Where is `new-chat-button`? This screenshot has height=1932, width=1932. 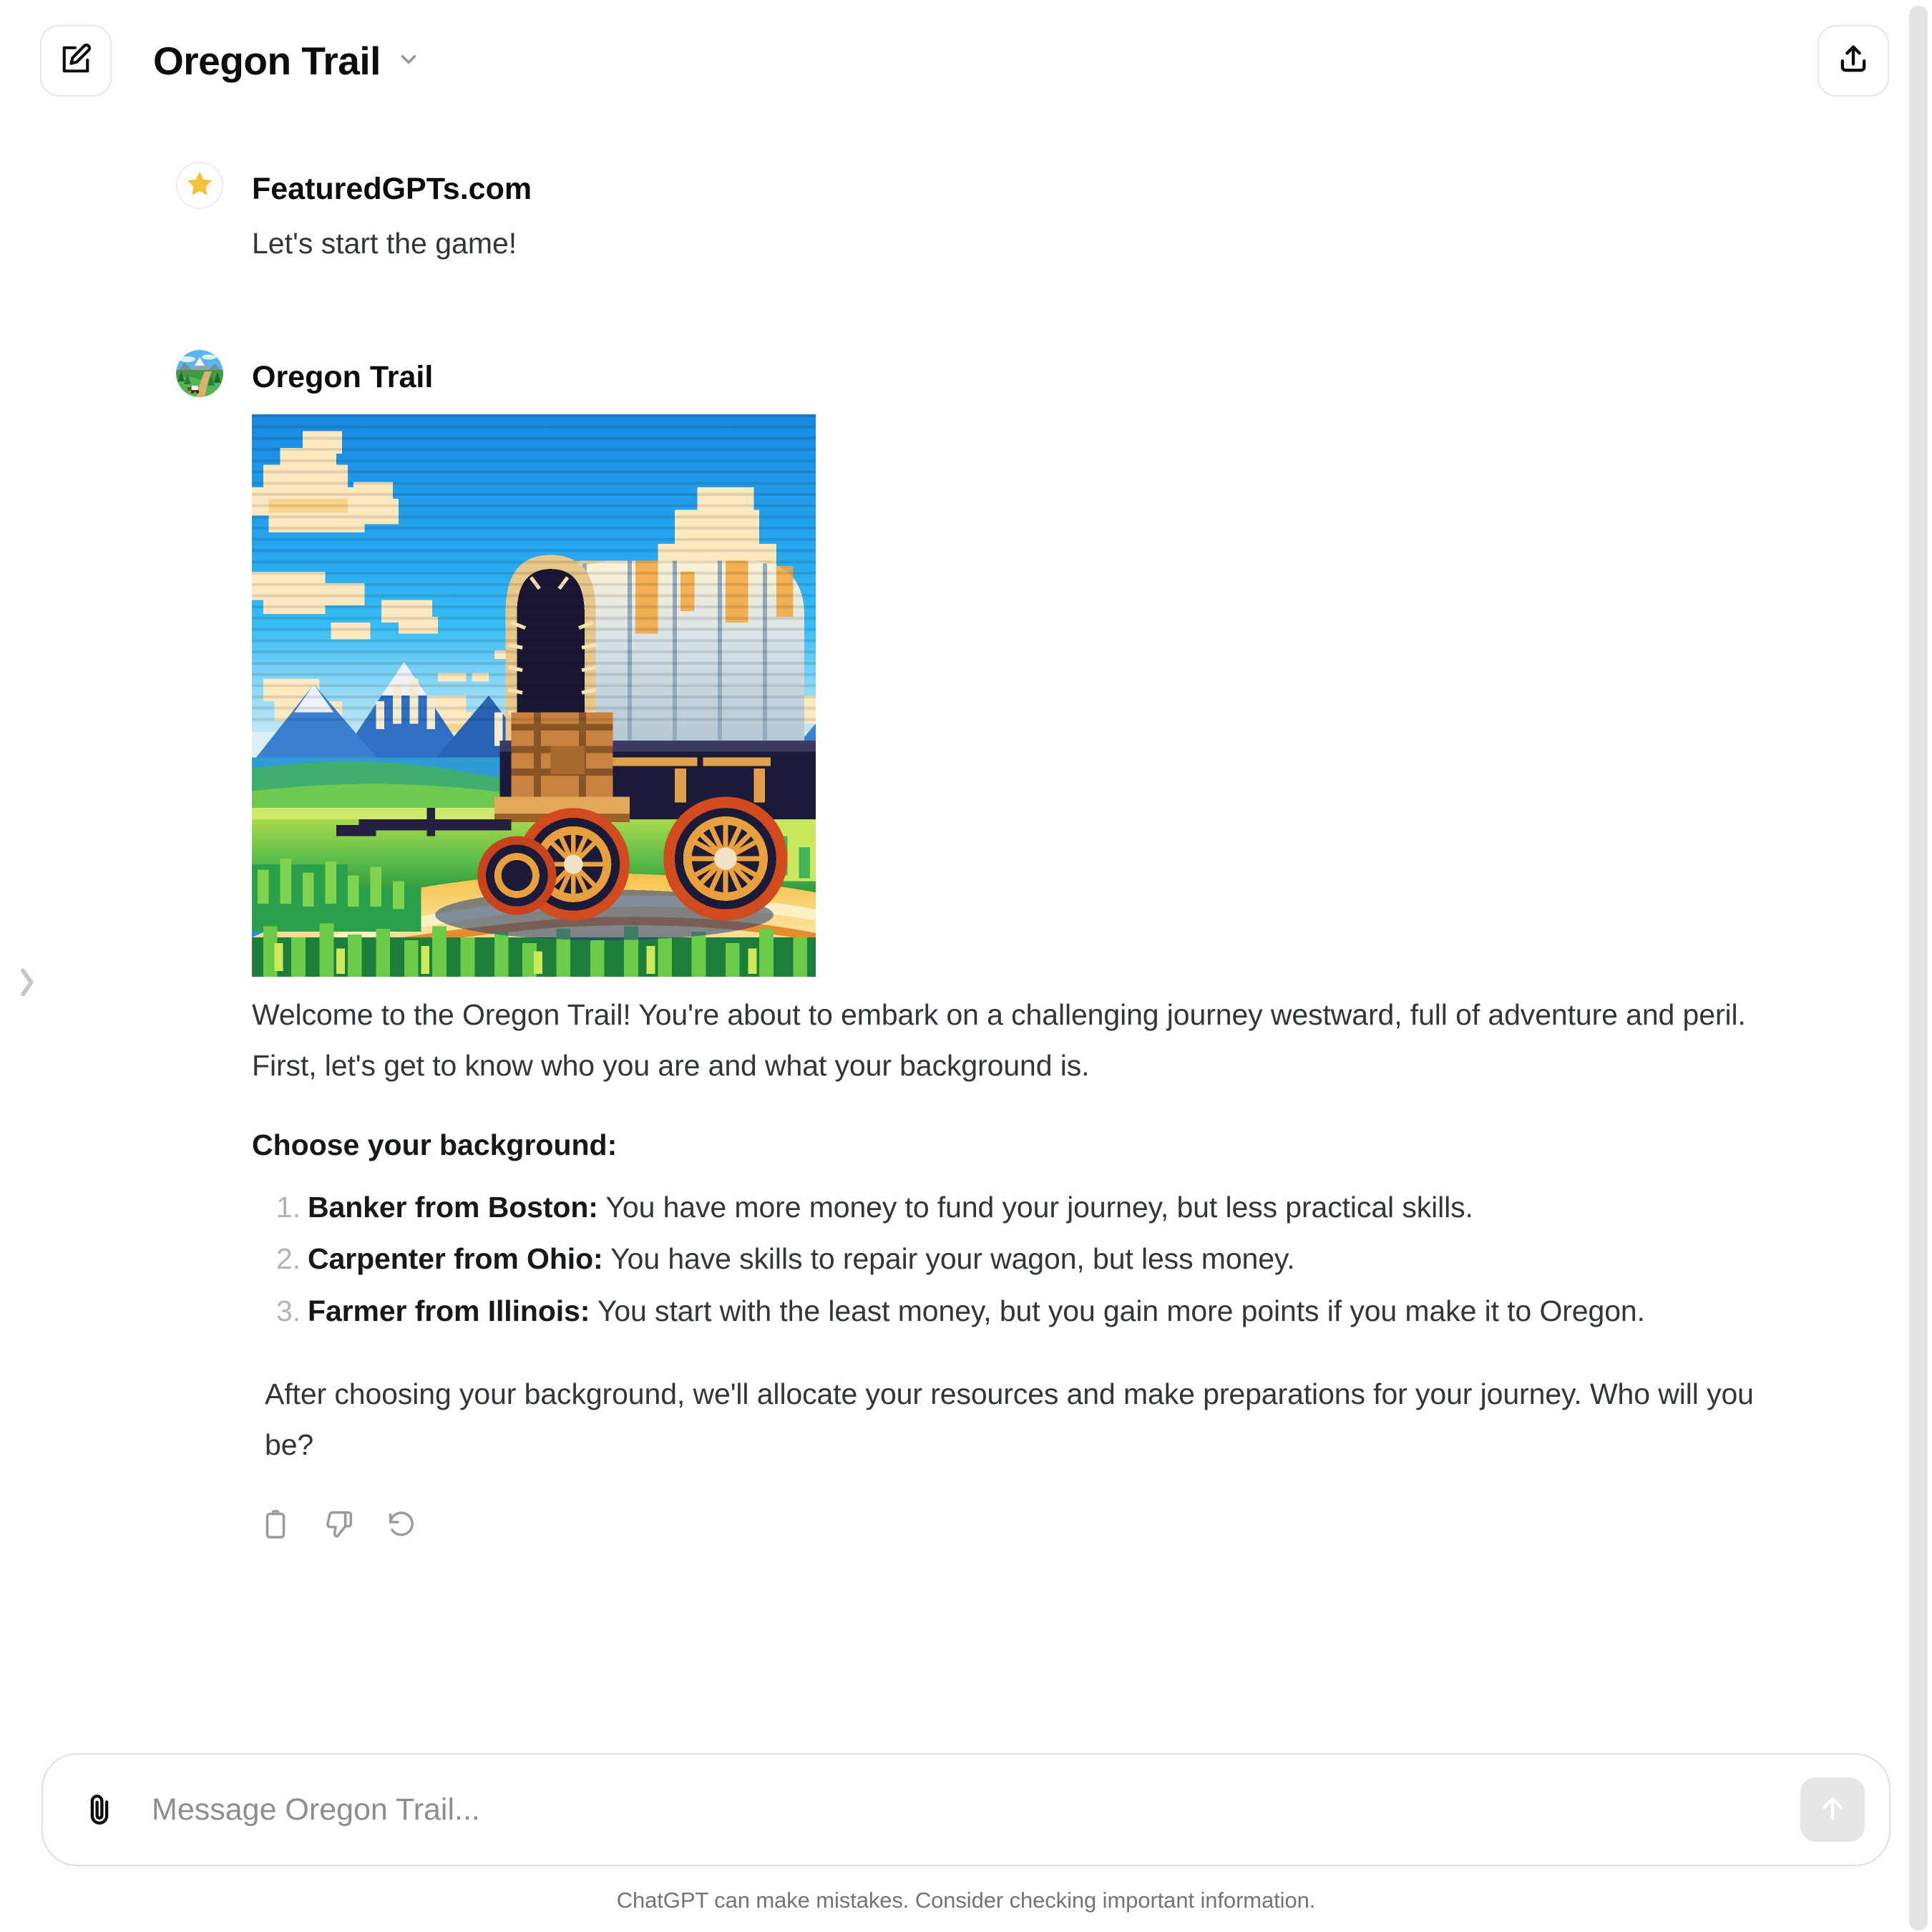 new-chat-button is located at coordinates (76, 61).